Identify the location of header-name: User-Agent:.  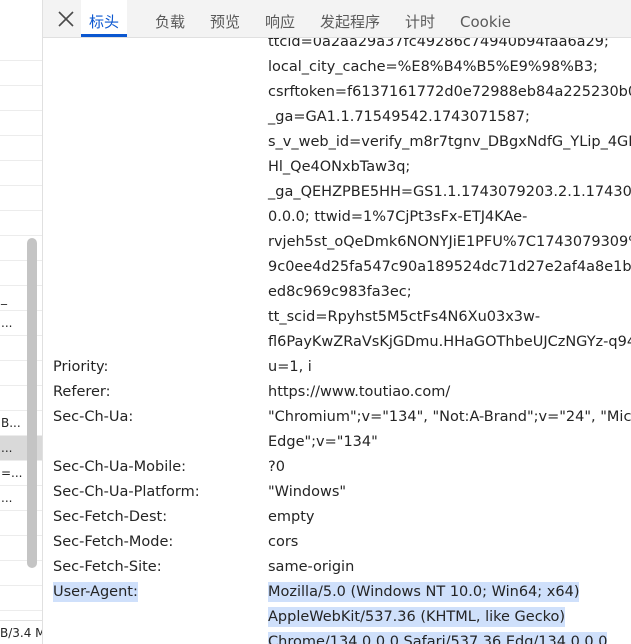
(95, 592).